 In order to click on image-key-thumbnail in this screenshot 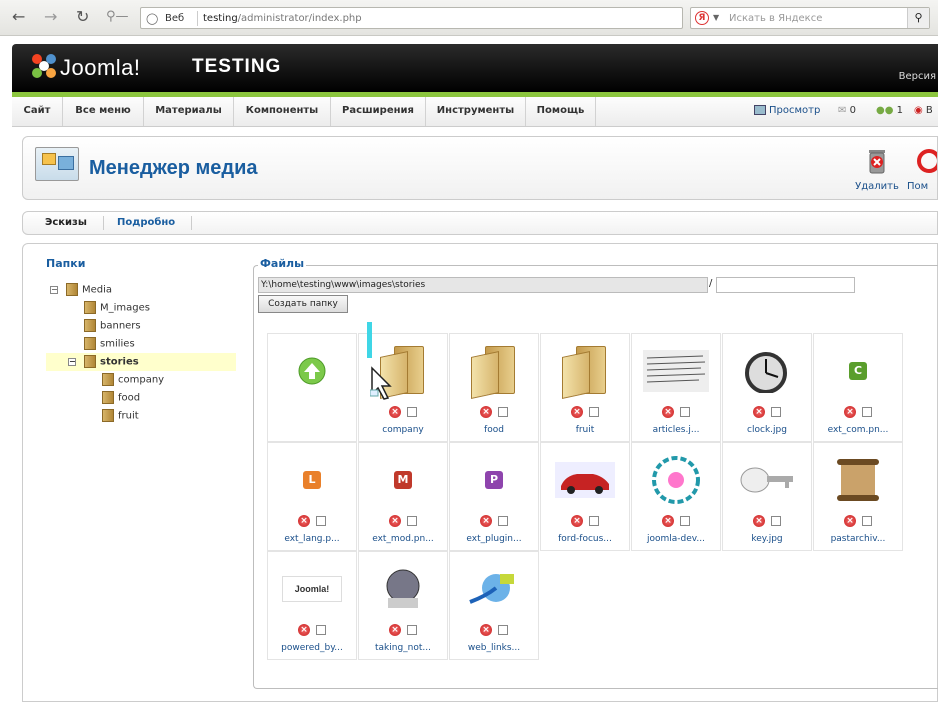, I will do `click(767, 480)`.